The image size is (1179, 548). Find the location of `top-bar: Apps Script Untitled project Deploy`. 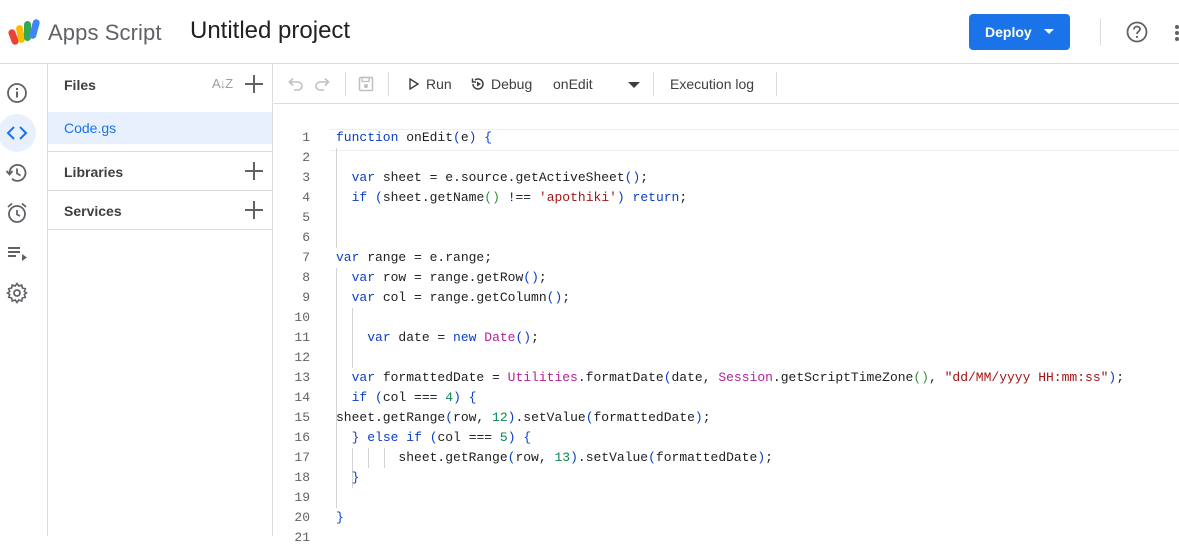

top-bar: Apps Script Untitled project Deploy is located at coordinates (589, 32).